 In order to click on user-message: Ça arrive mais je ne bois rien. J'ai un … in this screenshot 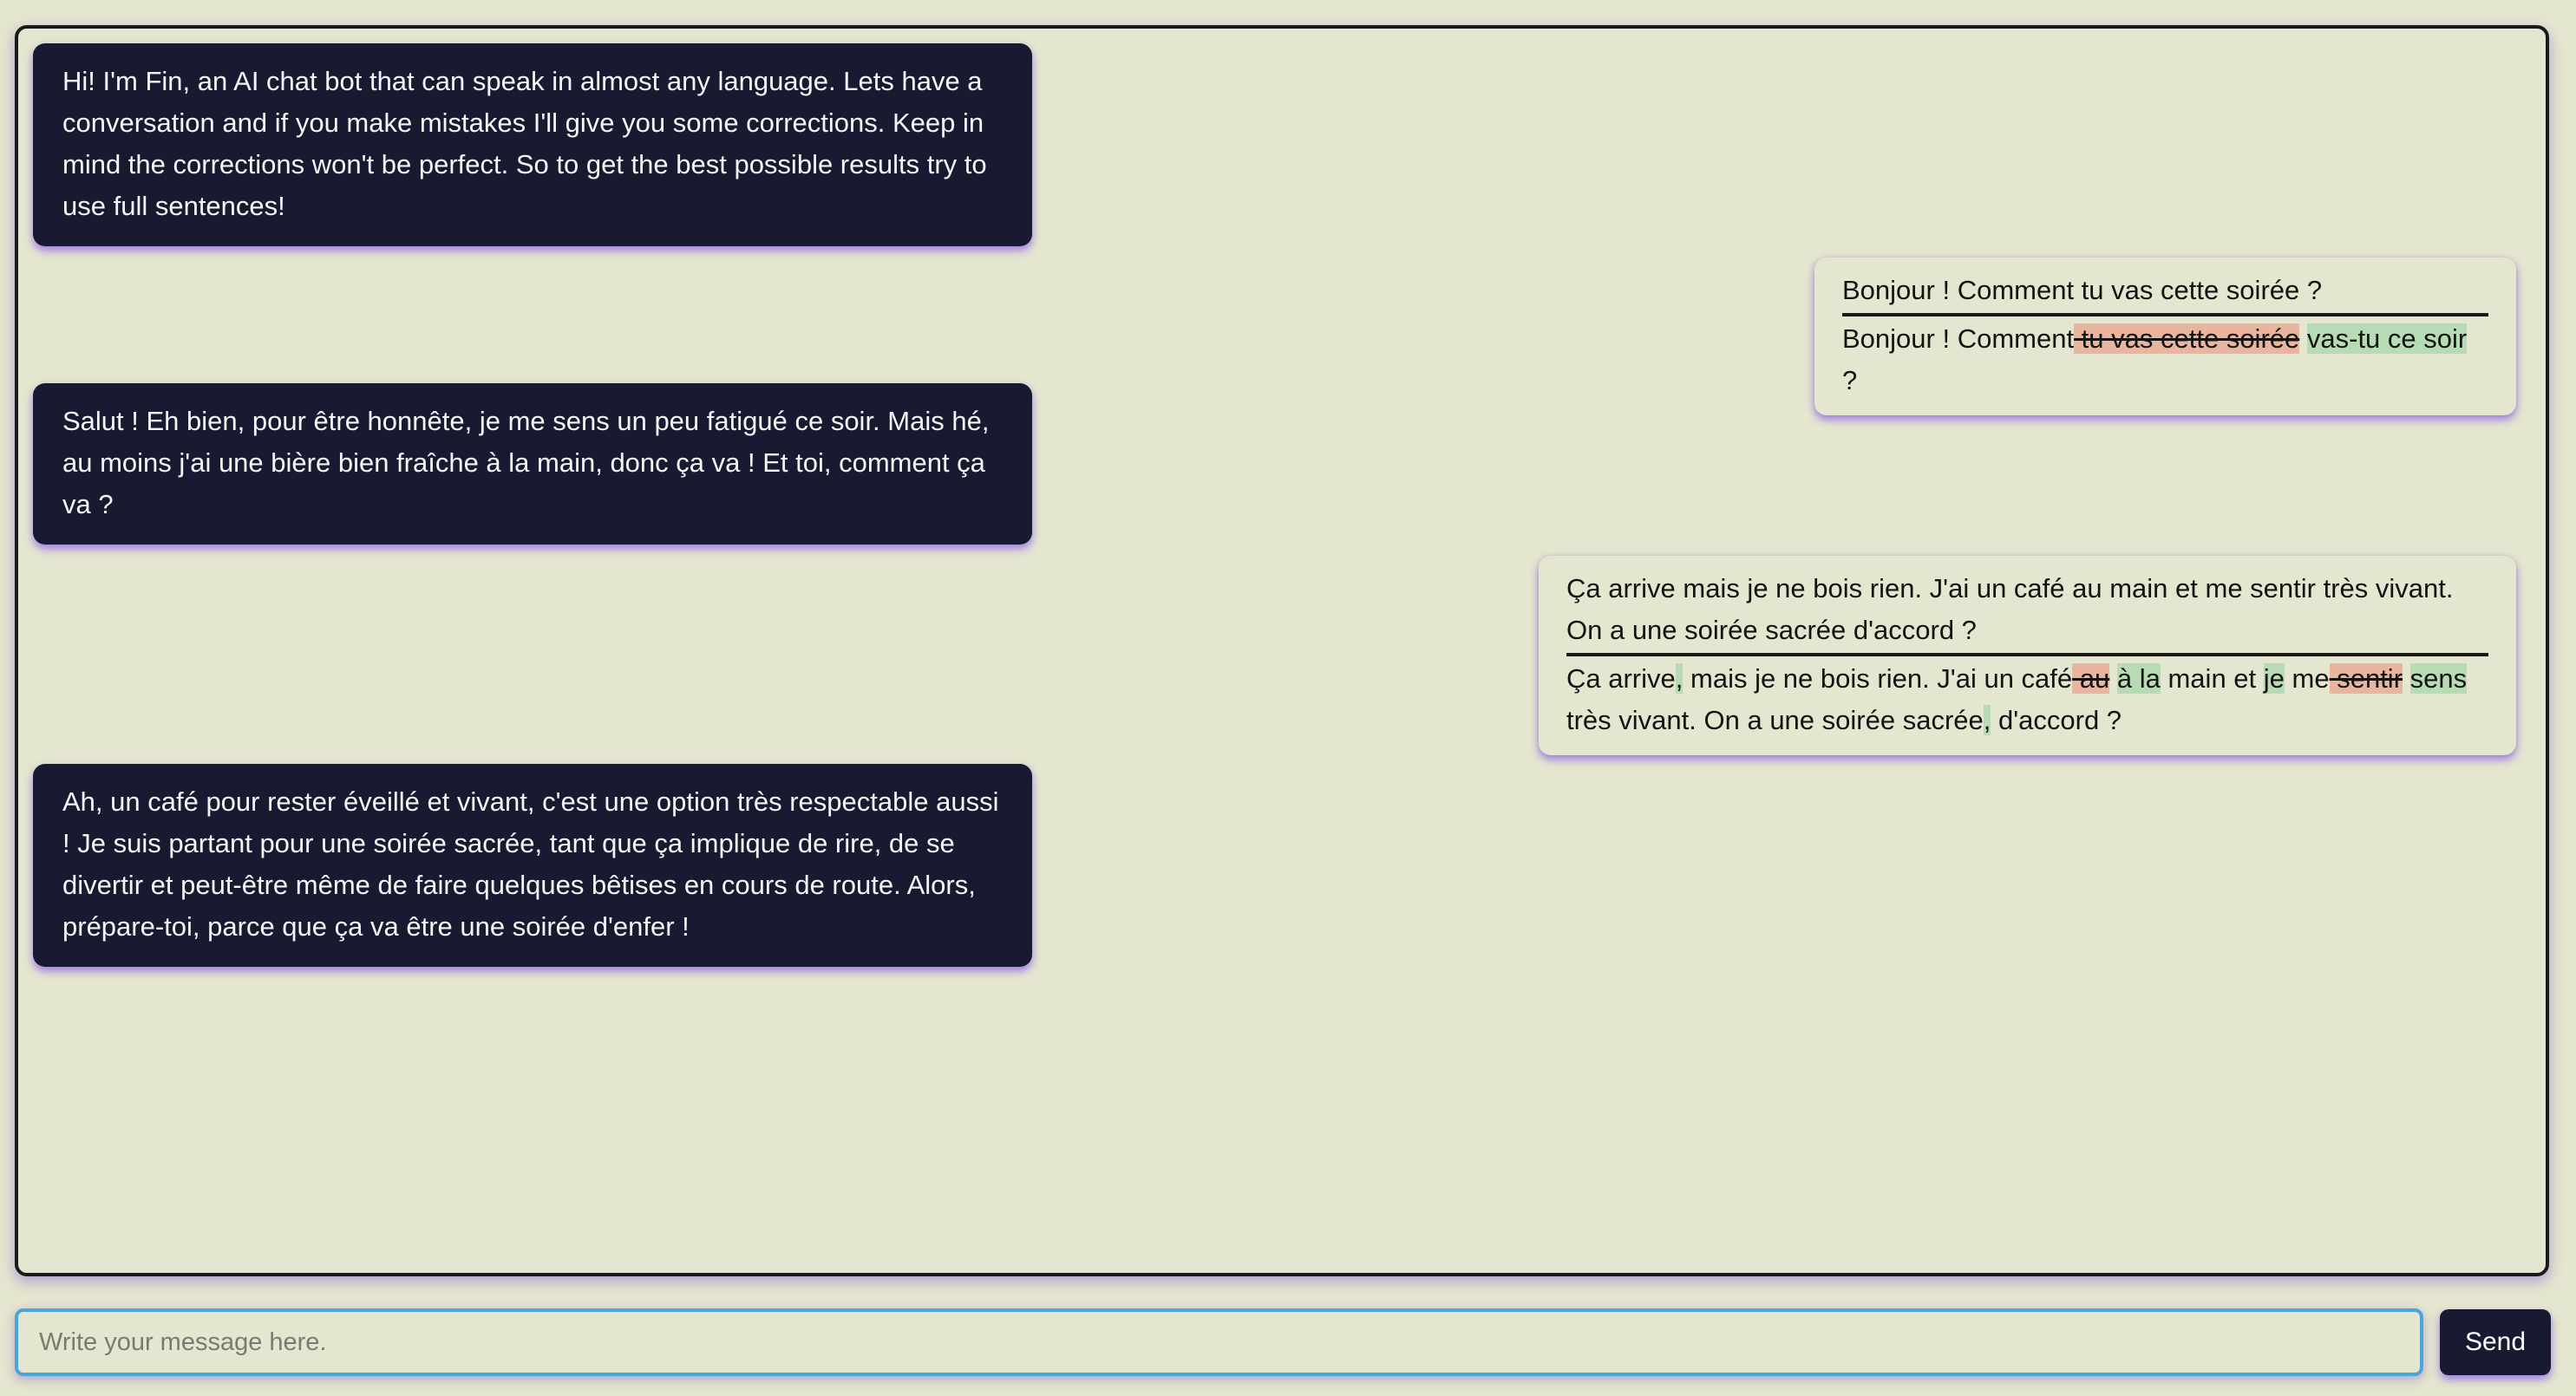, I will do `click(2027, 655)`.